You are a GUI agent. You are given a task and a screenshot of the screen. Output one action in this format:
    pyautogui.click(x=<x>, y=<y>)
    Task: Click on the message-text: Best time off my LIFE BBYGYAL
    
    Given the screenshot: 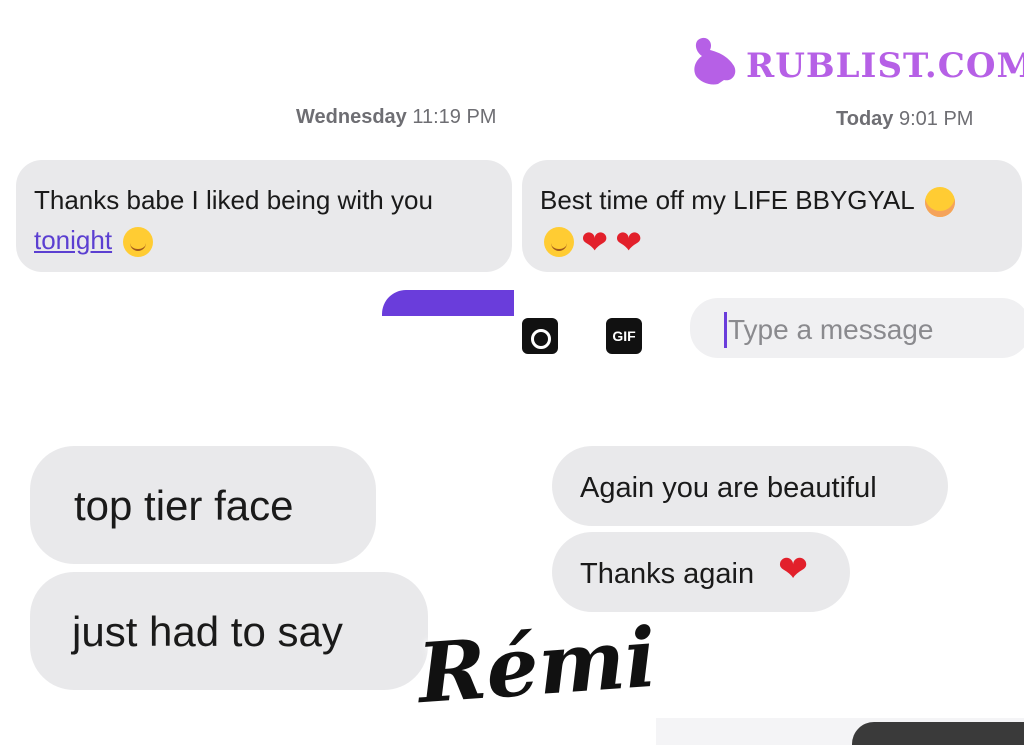 What is the action you would take?
    pyautogui.click(x=727, y=200)
    